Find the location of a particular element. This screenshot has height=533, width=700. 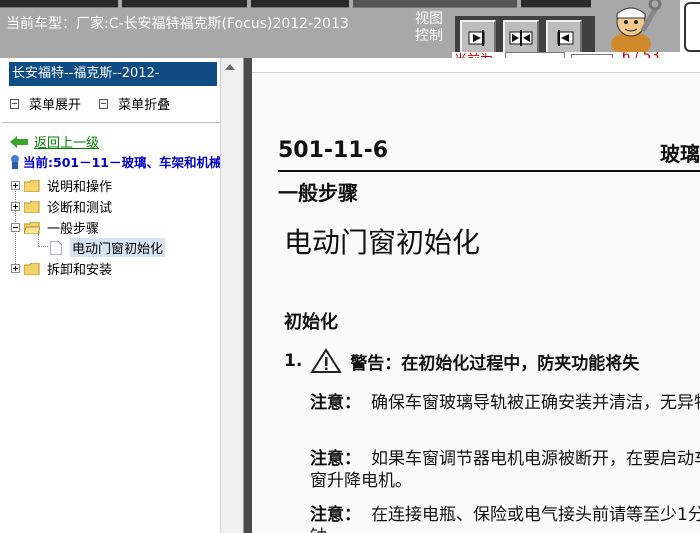

split-arrows-icon is located at coordinates (521, 38).